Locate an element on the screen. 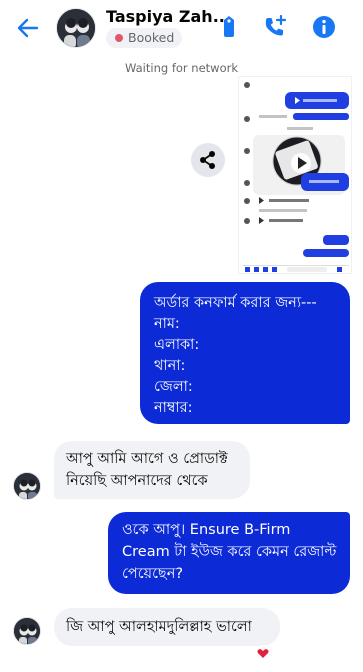  message-line: অর্ডার কনফার্ম করার জন্য--- is located at coordinates (235, 303).